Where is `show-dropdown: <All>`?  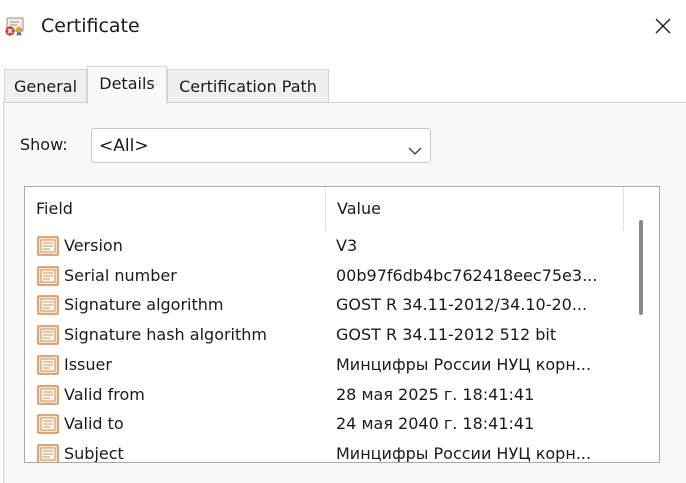
show-dropdown: <All> is located at coordinates (261, 145).